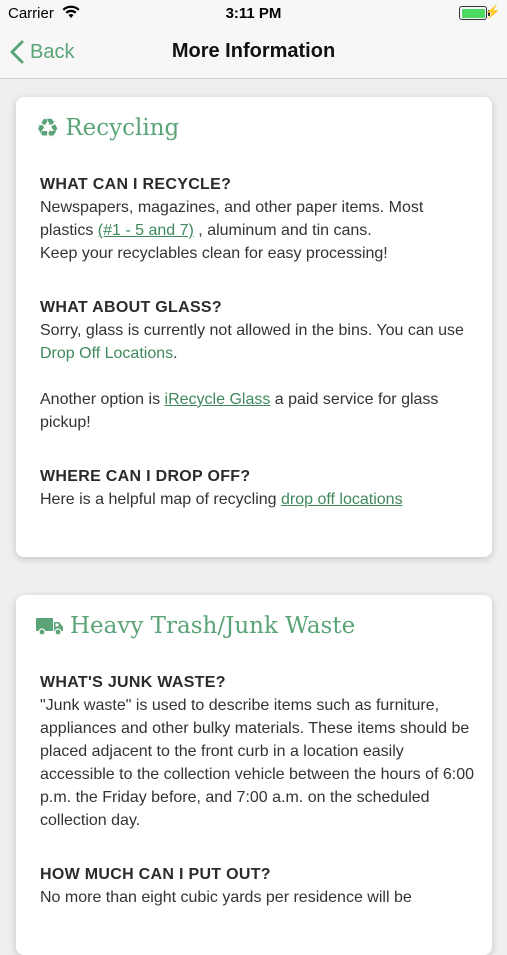 The height and width of the screenshot is (955, 507). I want to click on answer-text: ., so click(175, 353).